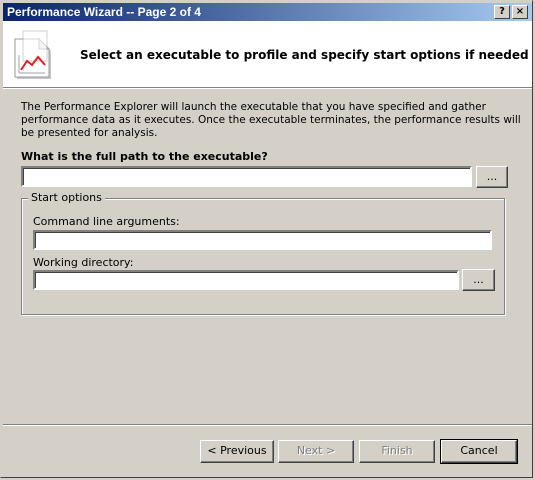 The height and width of the screenshot is (480, 535). Describe the element at coordinates (83, 262) in the screenshot. I see `working-directory-label: Working directory:` at that location.